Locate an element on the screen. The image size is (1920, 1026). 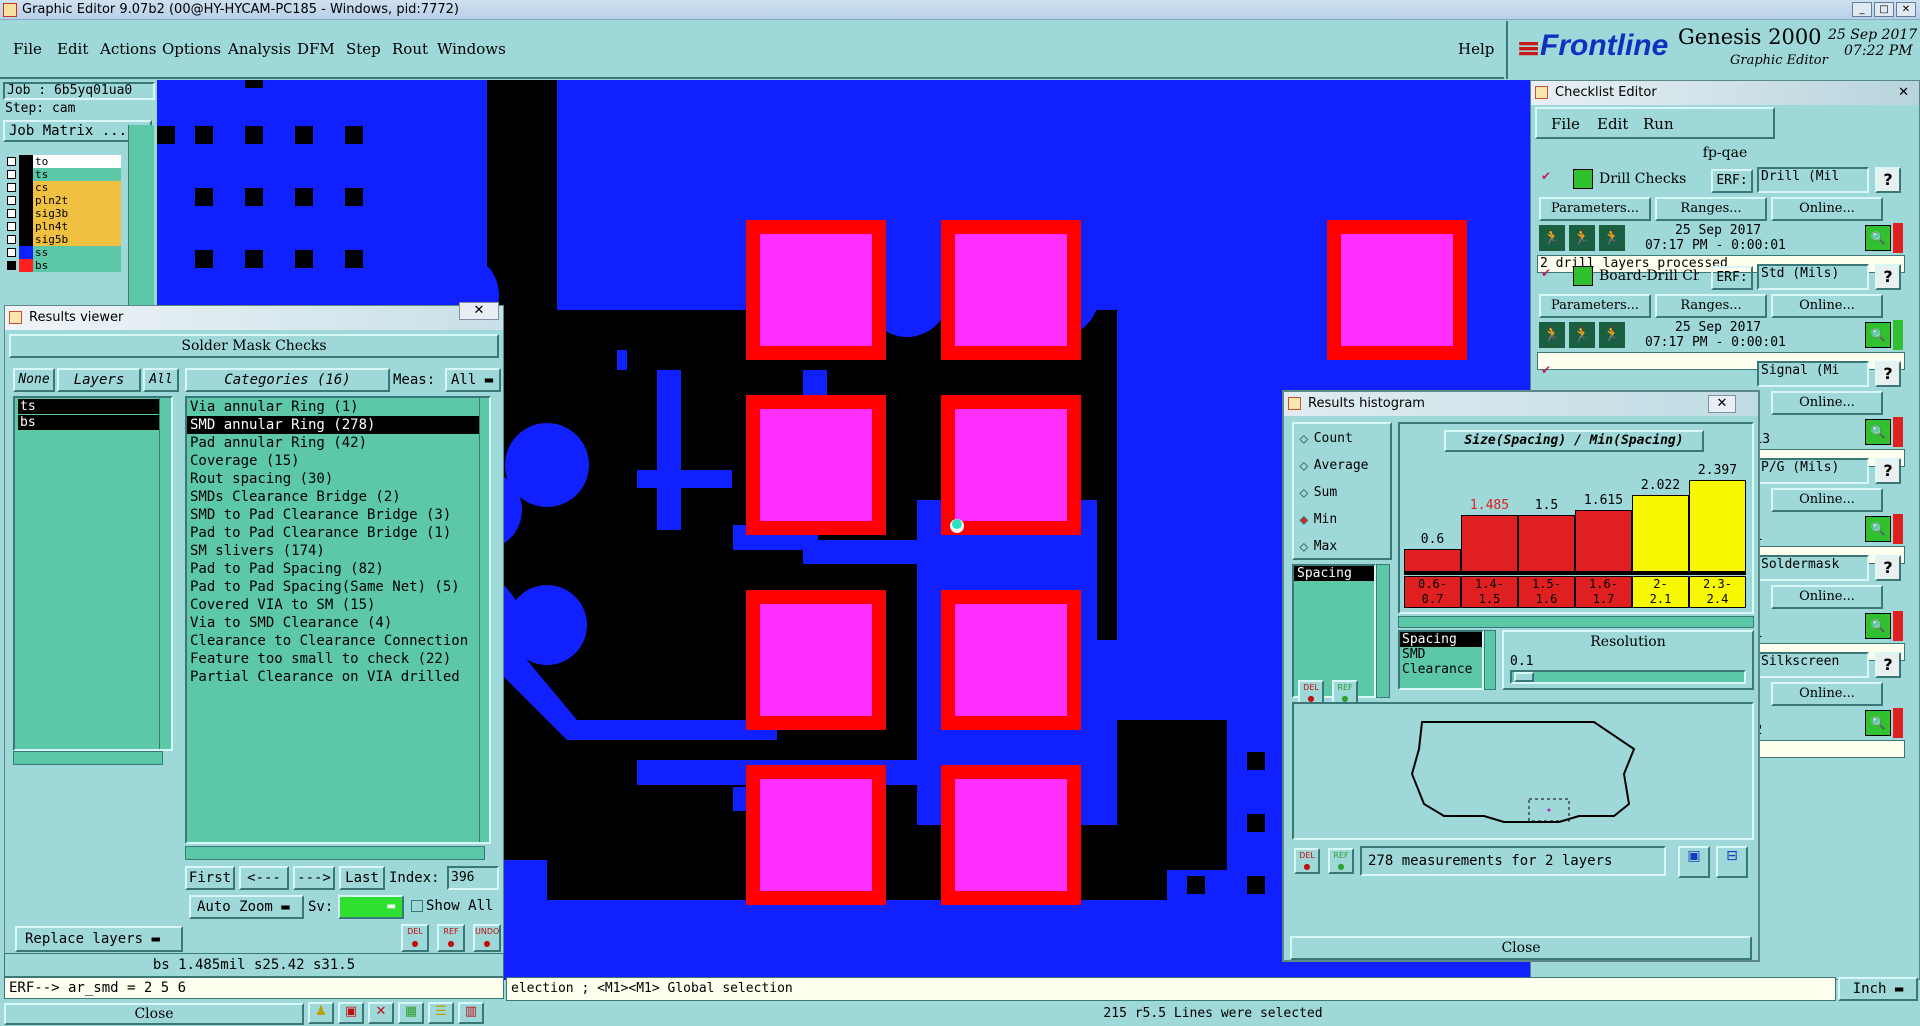
minimize-button: _ is located at coordinates (1862, 9).